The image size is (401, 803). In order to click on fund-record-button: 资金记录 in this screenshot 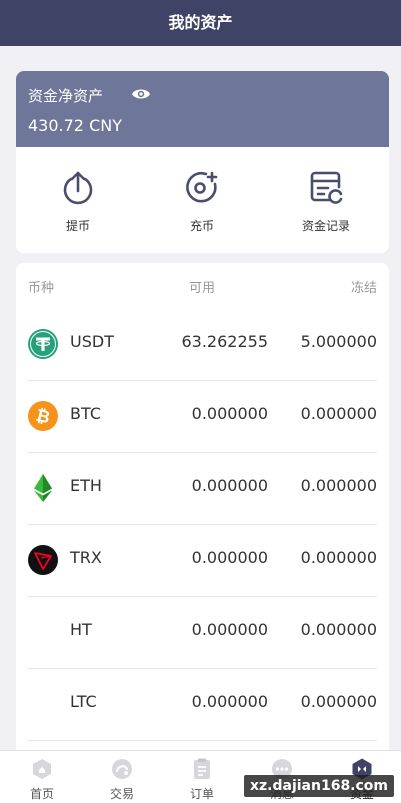, I will do `click(326, 200)`.